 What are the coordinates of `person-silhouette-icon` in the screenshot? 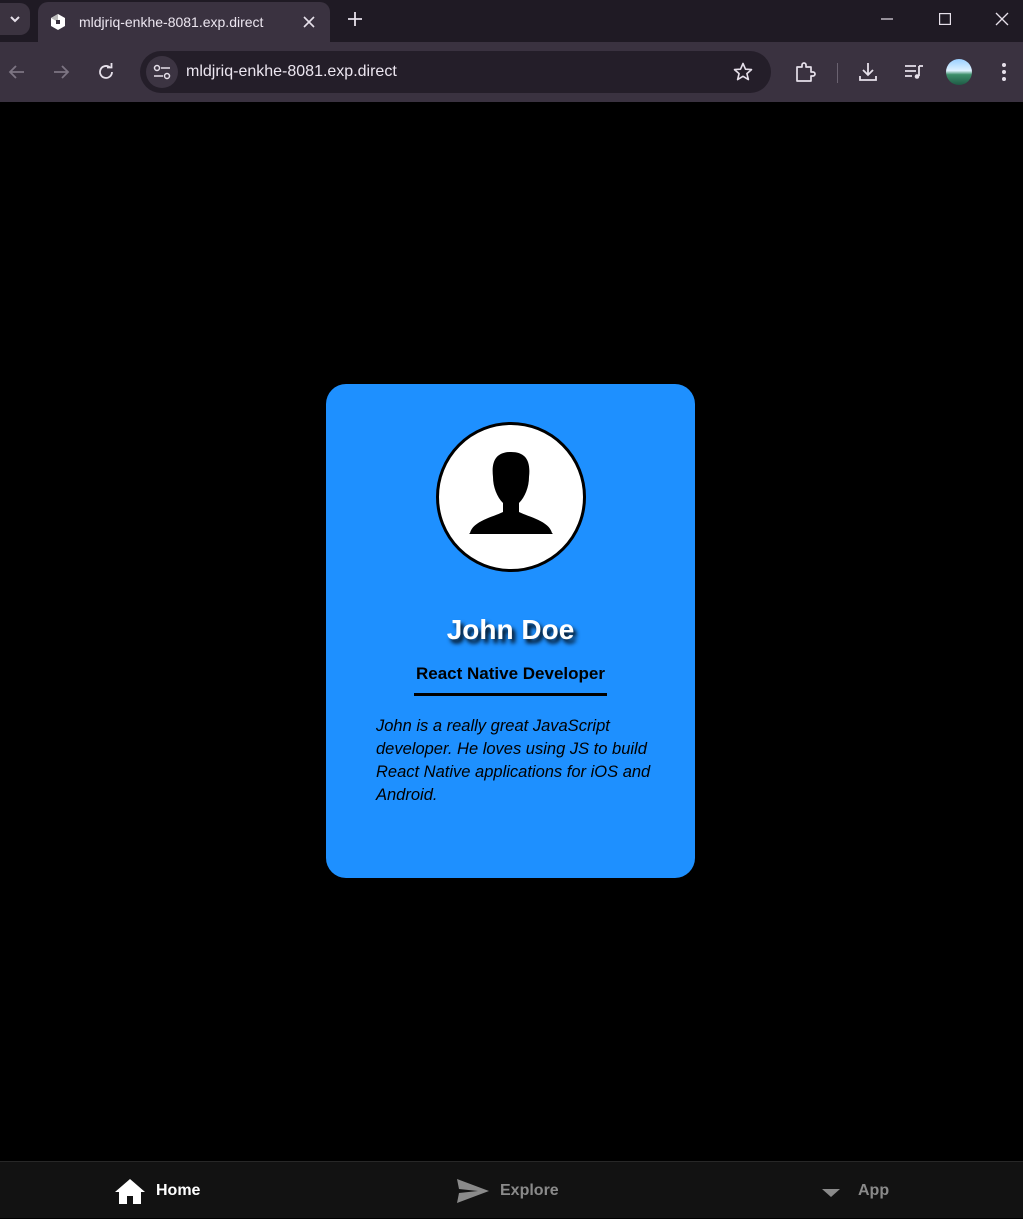 It's located at (511, 493).